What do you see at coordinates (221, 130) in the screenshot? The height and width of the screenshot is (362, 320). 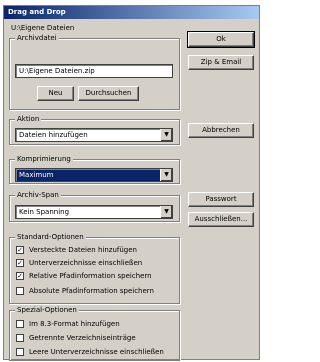 I see `cancel-button: Abbrechen` at bounding box center [221, 130].